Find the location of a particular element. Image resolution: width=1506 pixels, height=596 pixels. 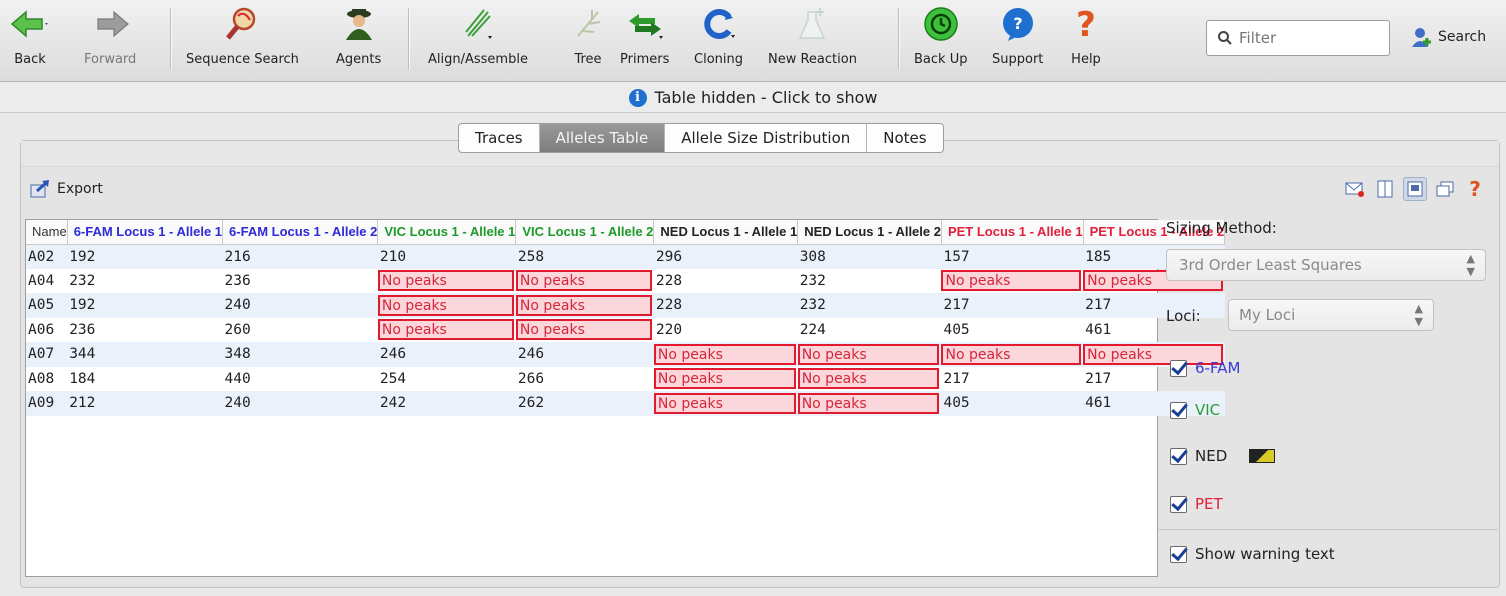

search-button: Search is located at coordinates (1448, 37).